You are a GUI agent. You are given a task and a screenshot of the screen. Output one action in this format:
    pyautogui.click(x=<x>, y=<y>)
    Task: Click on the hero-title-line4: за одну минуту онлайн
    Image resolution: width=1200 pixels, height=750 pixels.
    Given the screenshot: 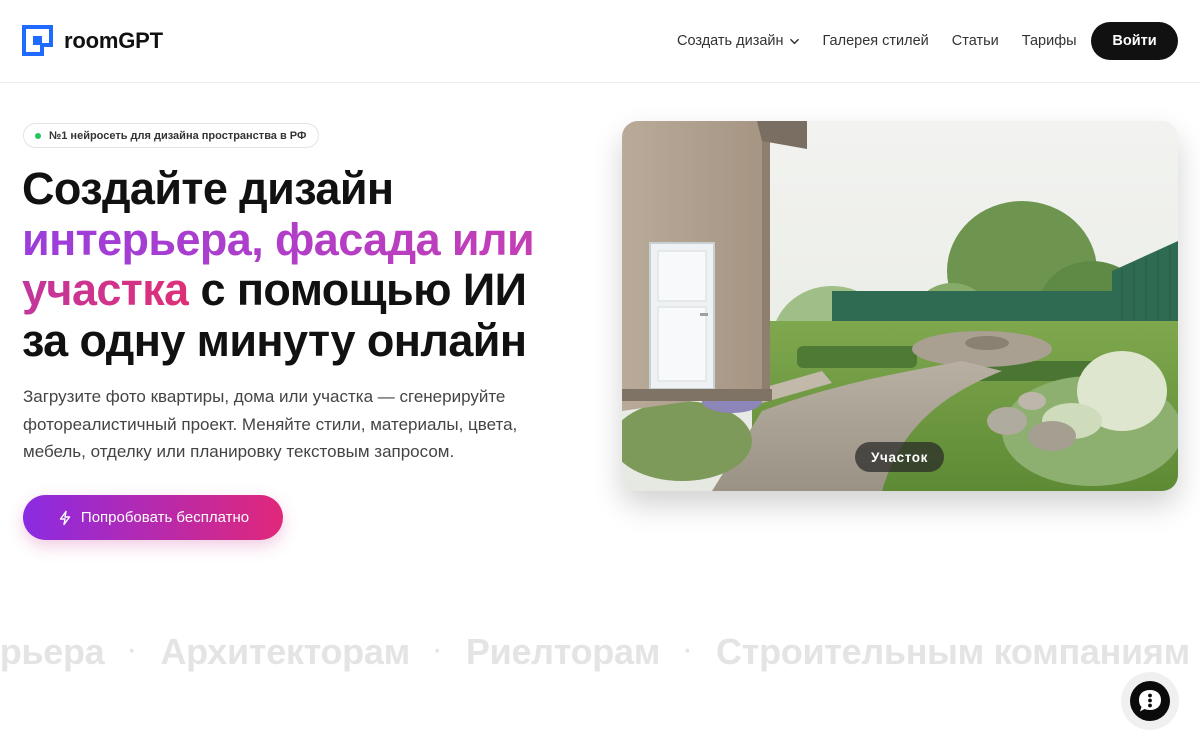 What is the action you would take?
    pyautogui.click(x=274, y=340)
    